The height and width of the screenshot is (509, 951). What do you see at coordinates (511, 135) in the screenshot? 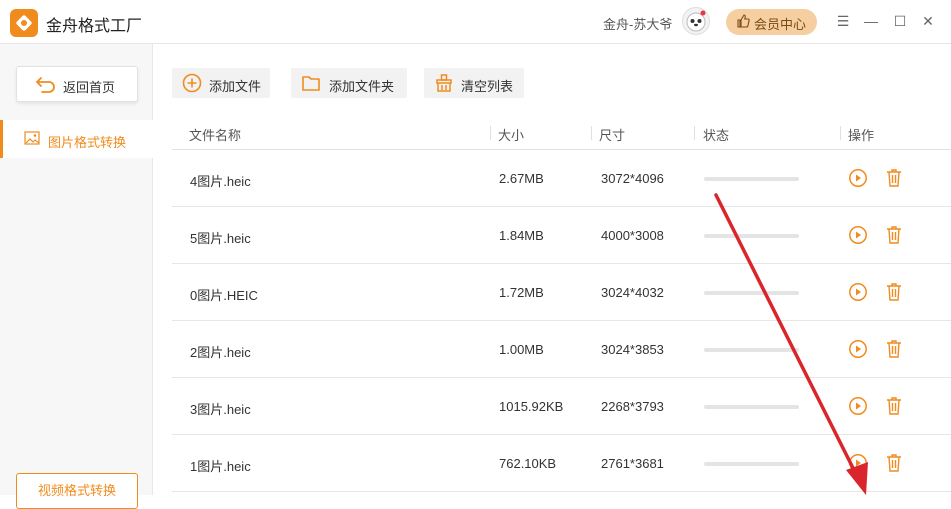
I see `header-size: 大小` at bounding box center [511, 135].